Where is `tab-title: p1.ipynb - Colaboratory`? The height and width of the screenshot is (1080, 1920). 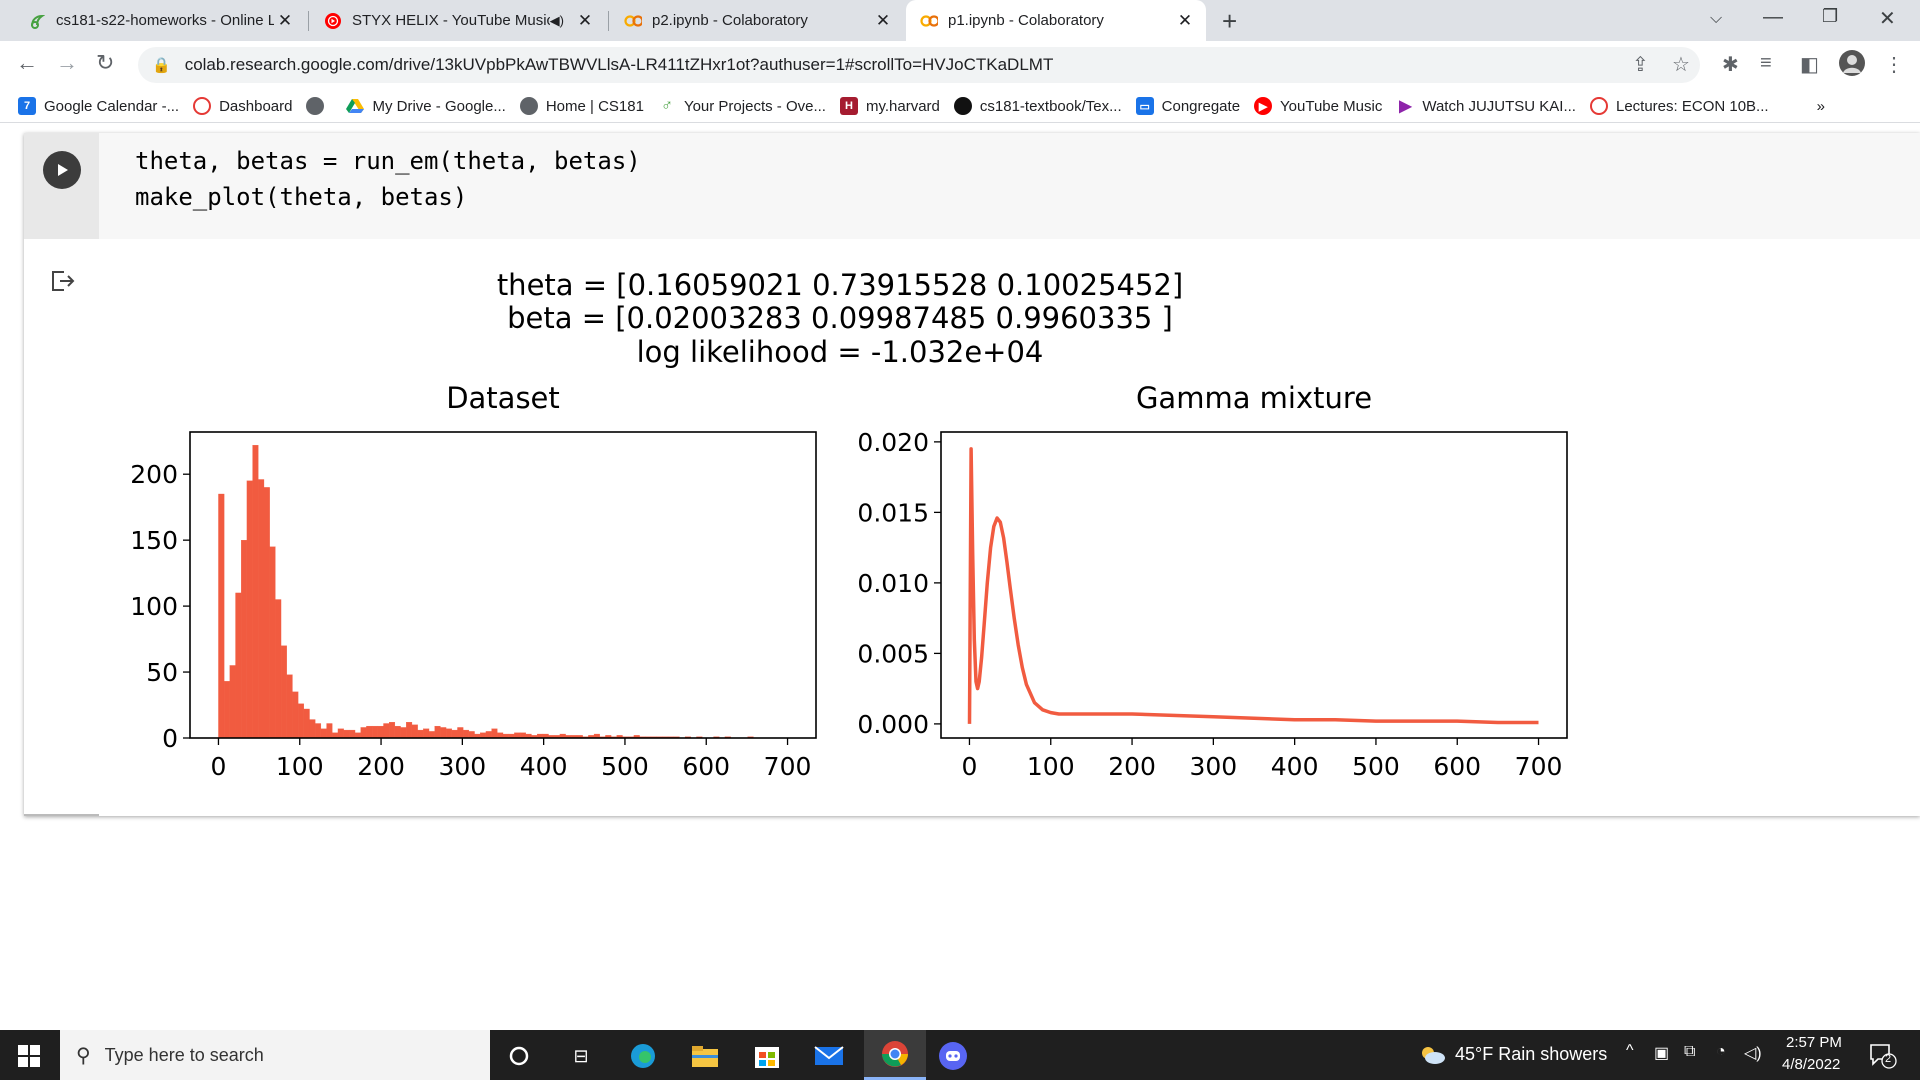
tab-title: p1.ipynb - Colaboratory is located at coordinates (1026, 20).